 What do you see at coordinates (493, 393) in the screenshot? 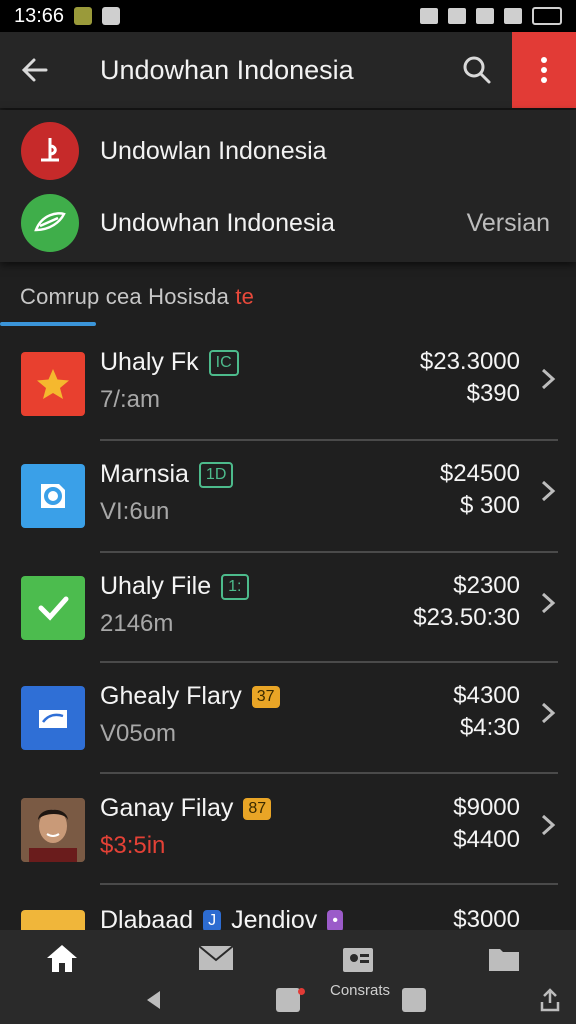
I see `item-price-secondary: $390` at bounding box center [493, 393].